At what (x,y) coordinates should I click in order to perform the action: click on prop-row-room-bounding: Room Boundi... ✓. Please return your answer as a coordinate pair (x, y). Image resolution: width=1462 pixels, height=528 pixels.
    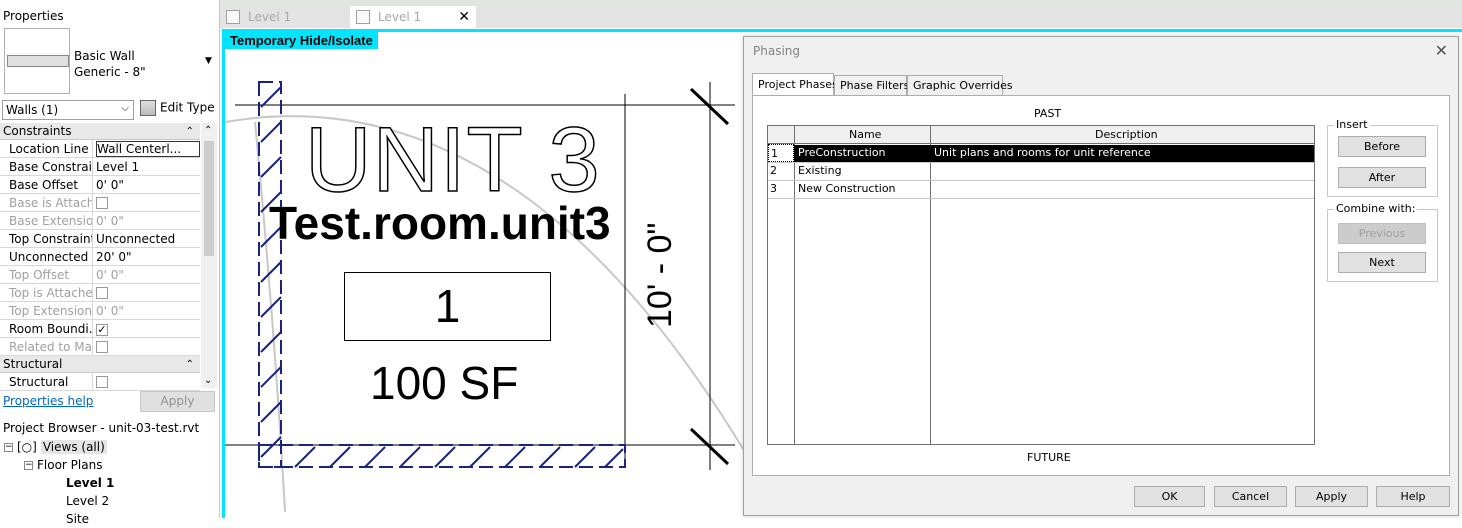
    Looking at the image, I should click on (100, 329).